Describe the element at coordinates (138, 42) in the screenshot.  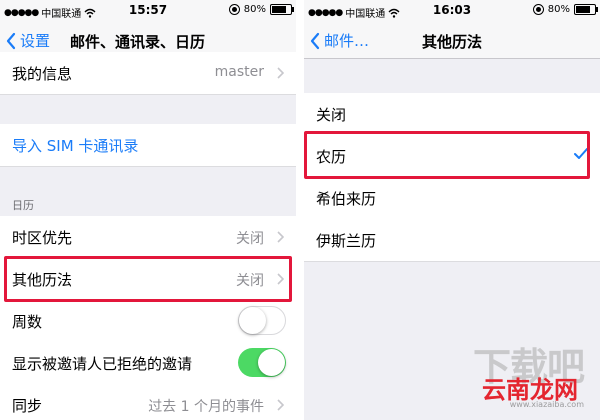
I see `page-title: 邮件、通讯录、日历` at that location.